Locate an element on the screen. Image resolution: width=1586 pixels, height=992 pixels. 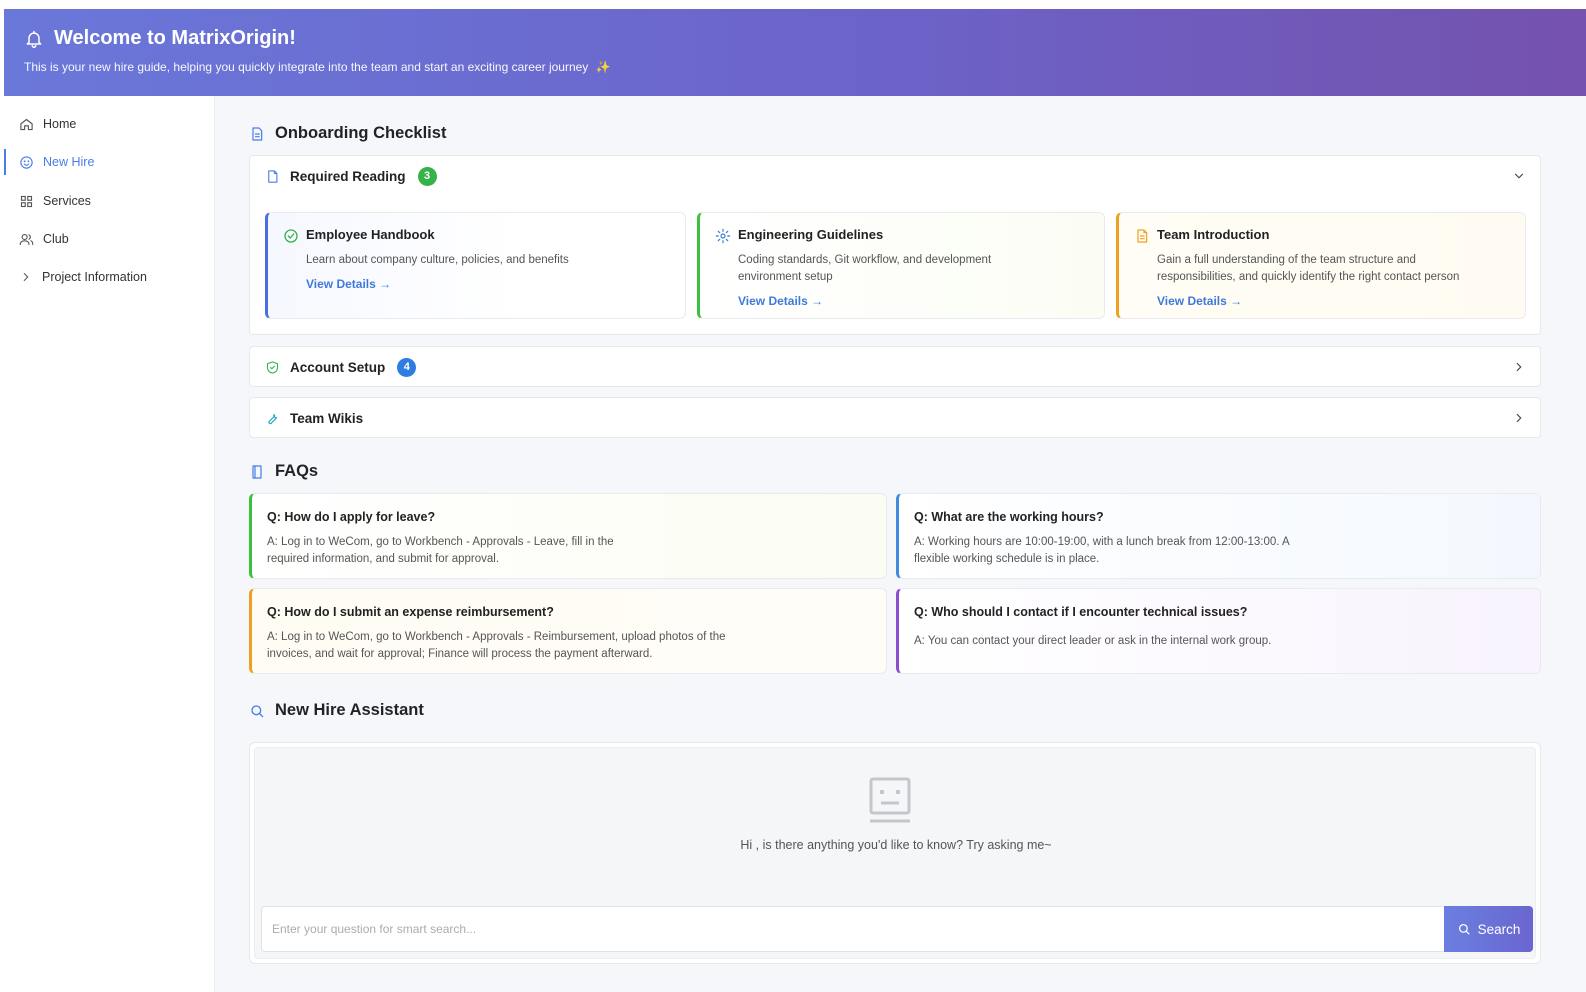
check-circle-icon is located at coordinates (291, 236).